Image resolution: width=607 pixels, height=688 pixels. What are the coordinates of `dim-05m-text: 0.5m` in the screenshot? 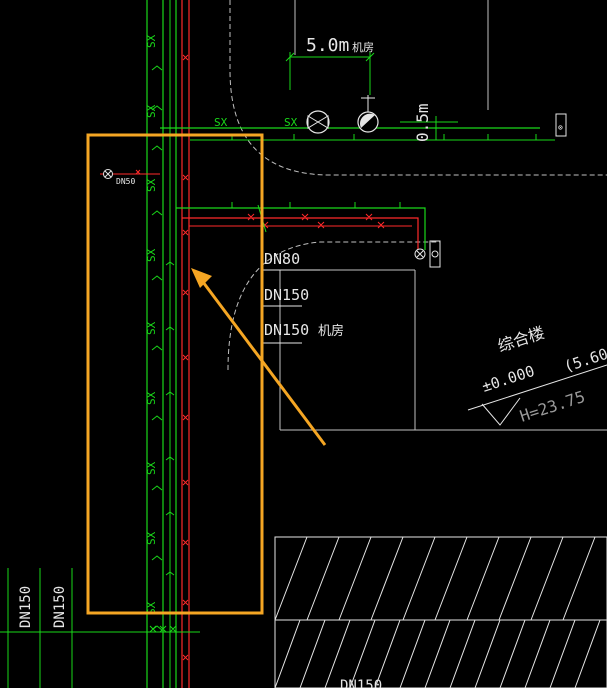 It's located at (422, 122).